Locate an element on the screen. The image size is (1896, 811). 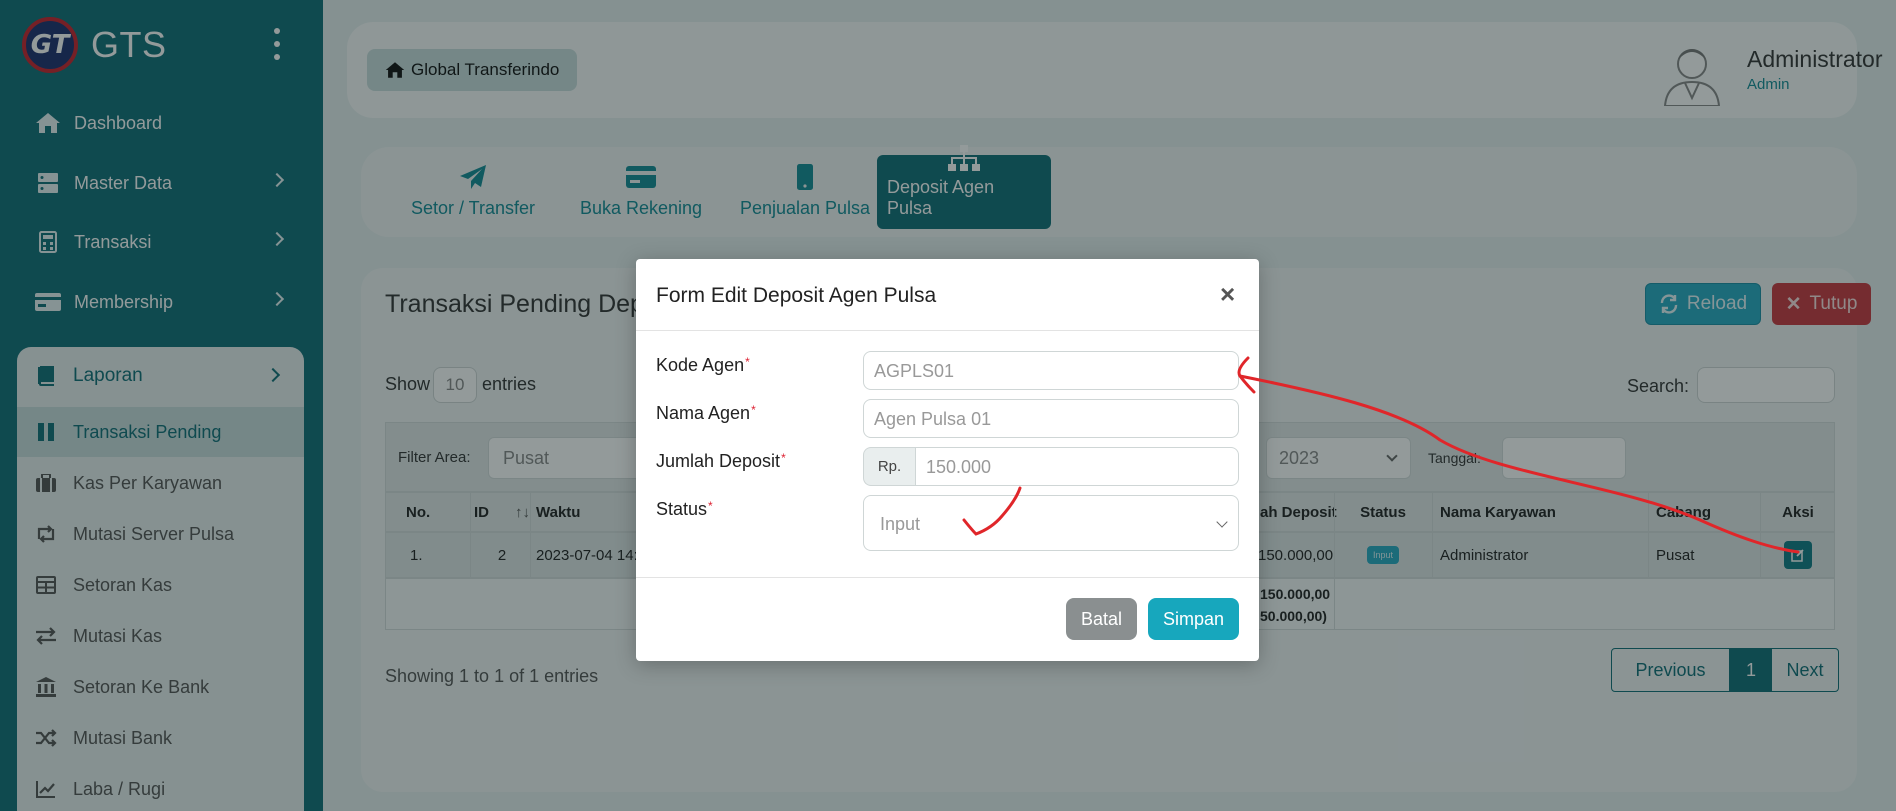
jumlah-deposit-label: Jumlah Deposit* is located at coordinates (721, 461).